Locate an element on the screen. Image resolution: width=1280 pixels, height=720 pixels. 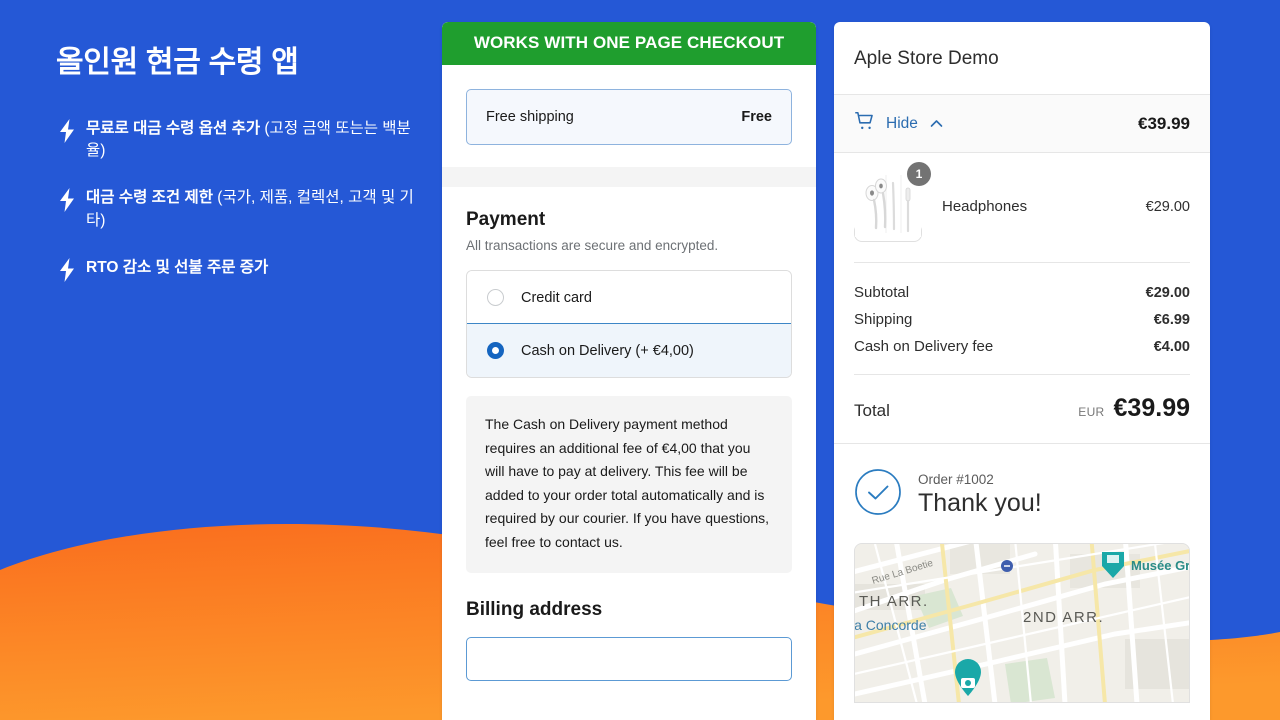
currency-code: EUR is located at coordinates (1091, 412).